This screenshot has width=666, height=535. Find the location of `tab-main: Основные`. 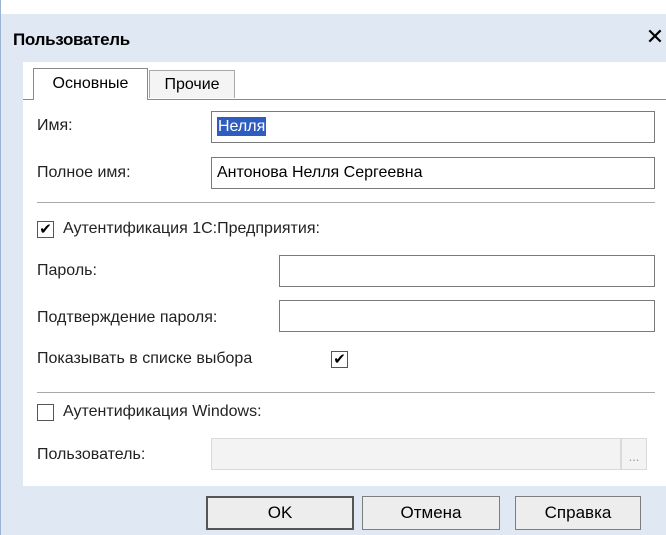

tab-main: Основные is located at coordinates (90, 84).